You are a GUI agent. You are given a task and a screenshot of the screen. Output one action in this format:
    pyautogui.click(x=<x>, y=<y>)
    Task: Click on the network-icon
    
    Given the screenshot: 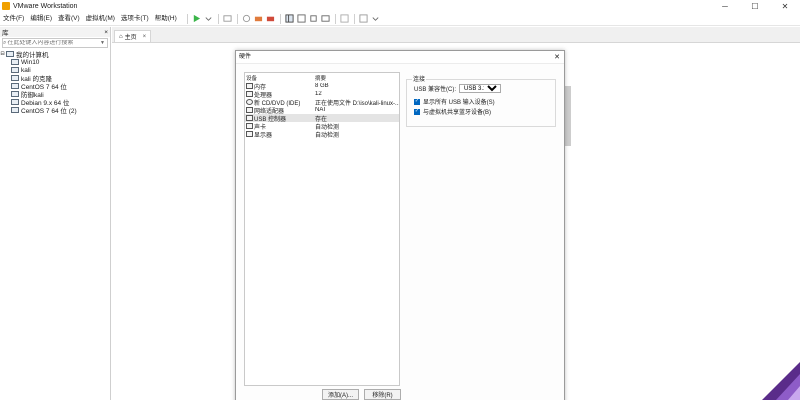 What is the action you would take?
    pyautogui.click(x=249, y=110)
    